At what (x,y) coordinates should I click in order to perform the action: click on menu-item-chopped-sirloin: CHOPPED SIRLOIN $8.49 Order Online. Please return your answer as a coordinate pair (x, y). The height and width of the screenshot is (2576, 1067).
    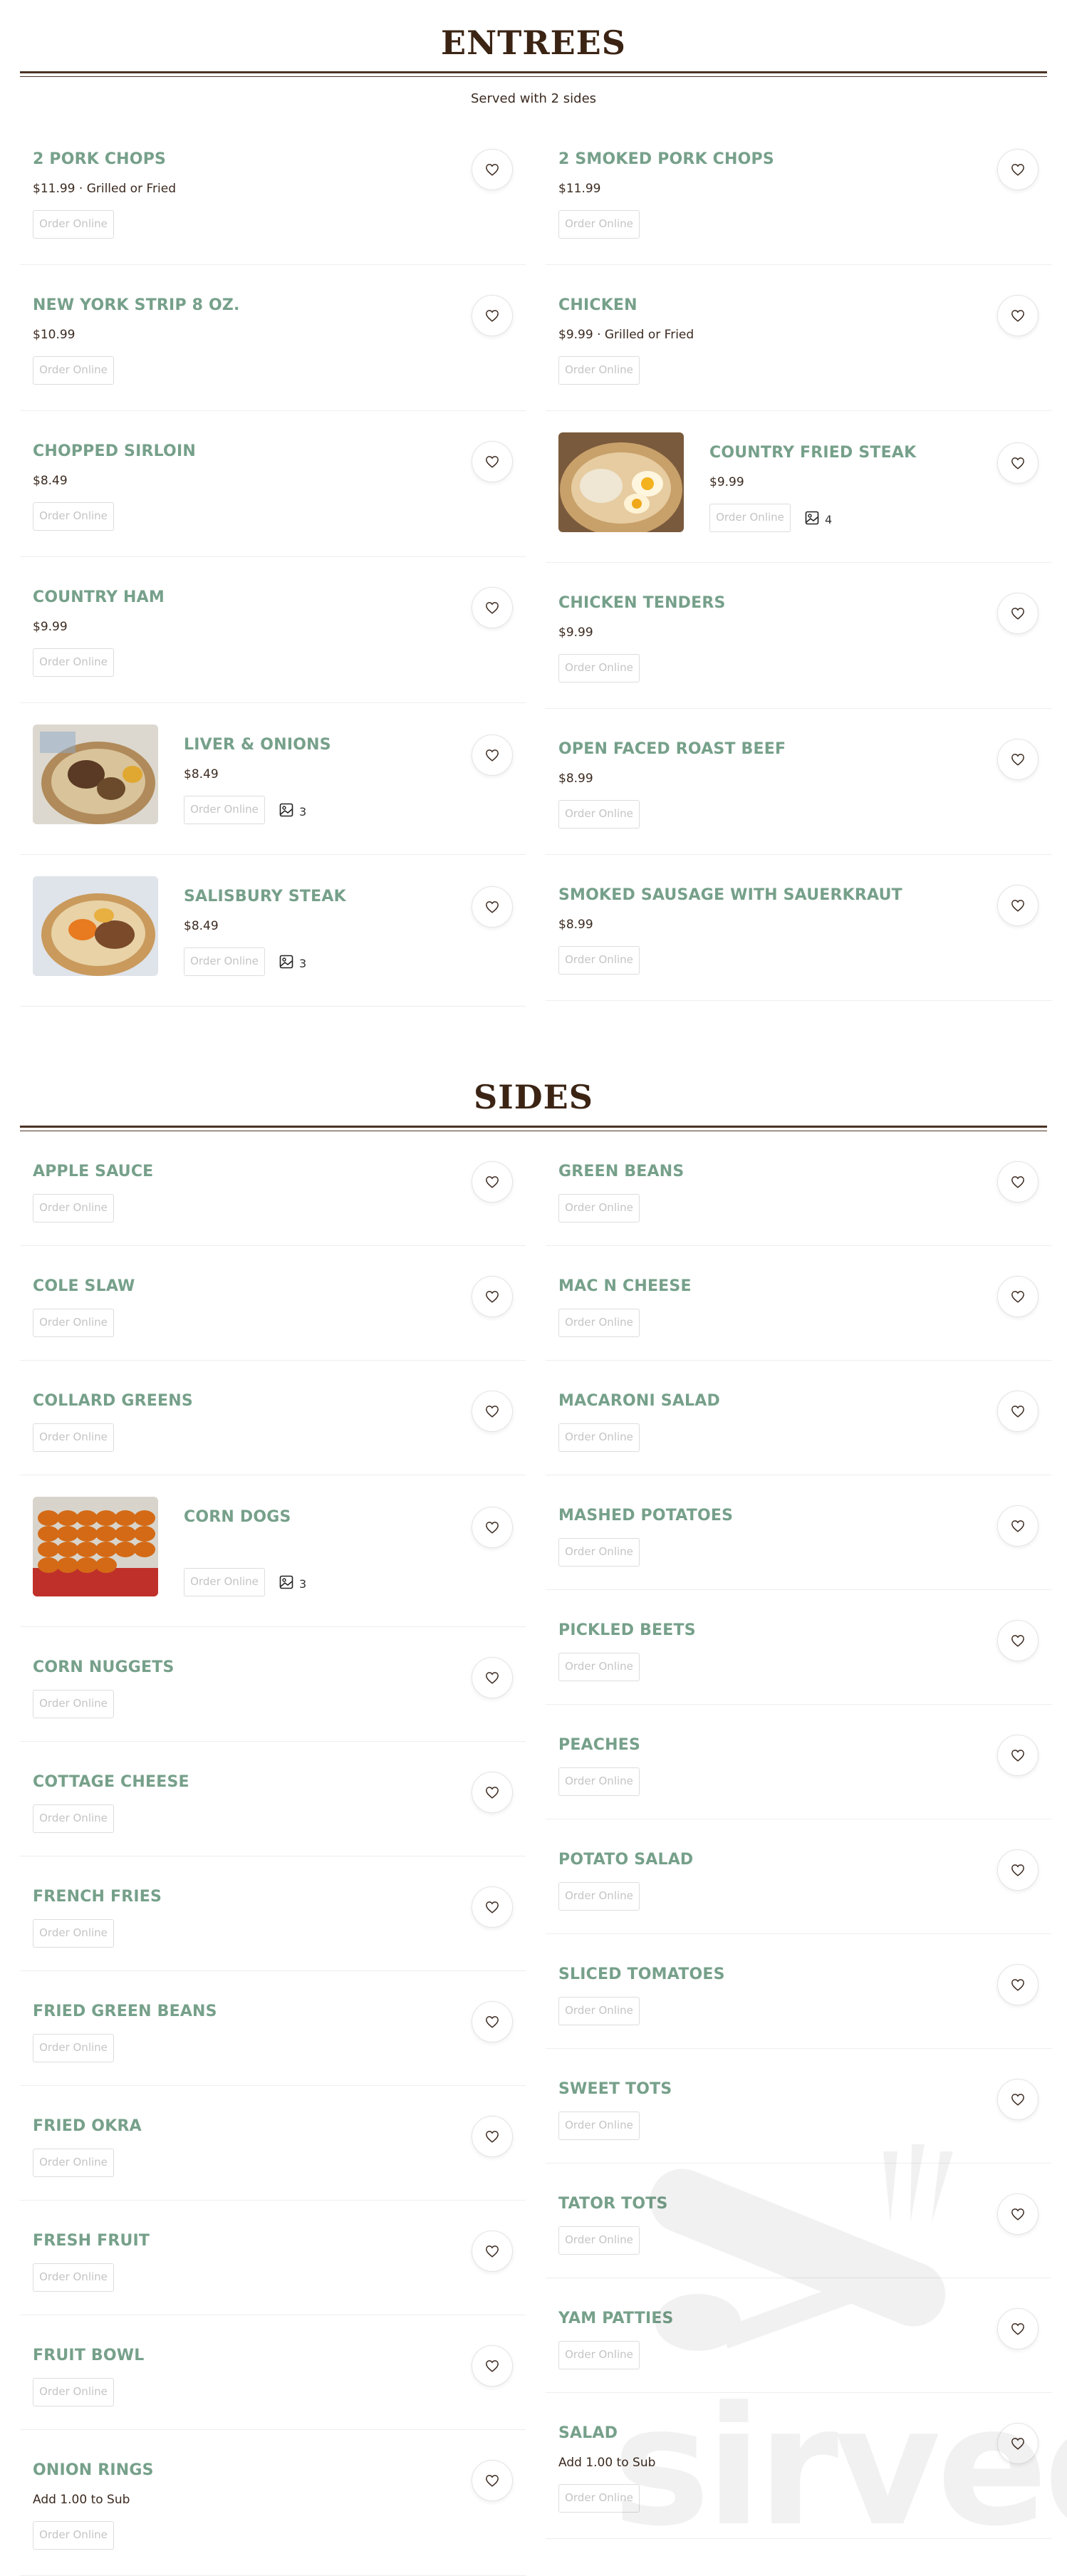
    Looking at the image, I should click on (273, 484).